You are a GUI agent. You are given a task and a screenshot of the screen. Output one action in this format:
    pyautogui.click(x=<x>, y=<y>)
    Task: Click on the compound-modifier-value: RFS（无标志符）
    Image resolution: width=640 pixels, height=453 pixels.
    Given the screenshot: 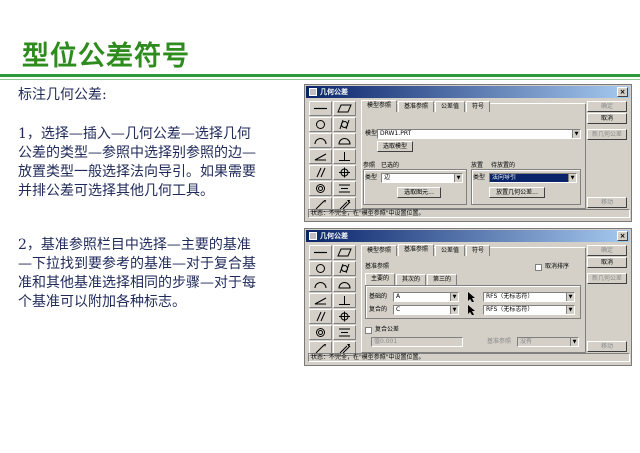 What is the action you would take?
    pyautogui.click(x=510, y=309)
    